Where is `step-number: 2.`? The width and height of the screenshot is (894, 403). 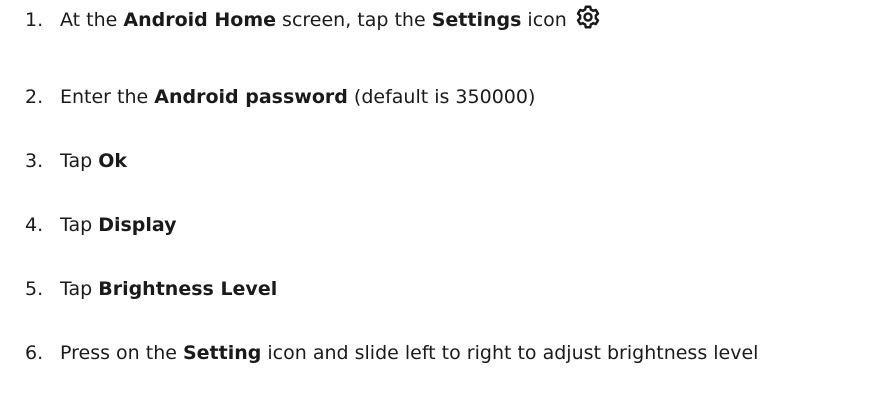 step-number: 2. is located at coordinates (34, 97).